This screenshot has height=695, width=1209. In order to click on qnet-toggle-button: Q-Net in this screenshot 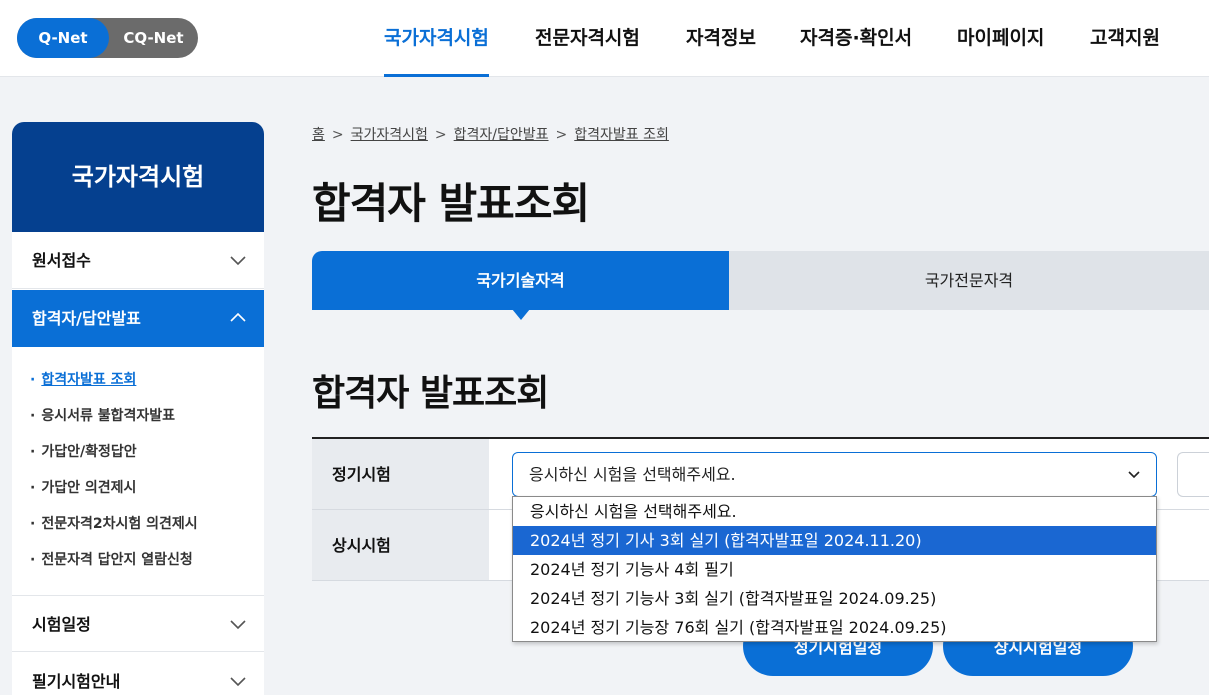, I will do `click(63, 38)`.